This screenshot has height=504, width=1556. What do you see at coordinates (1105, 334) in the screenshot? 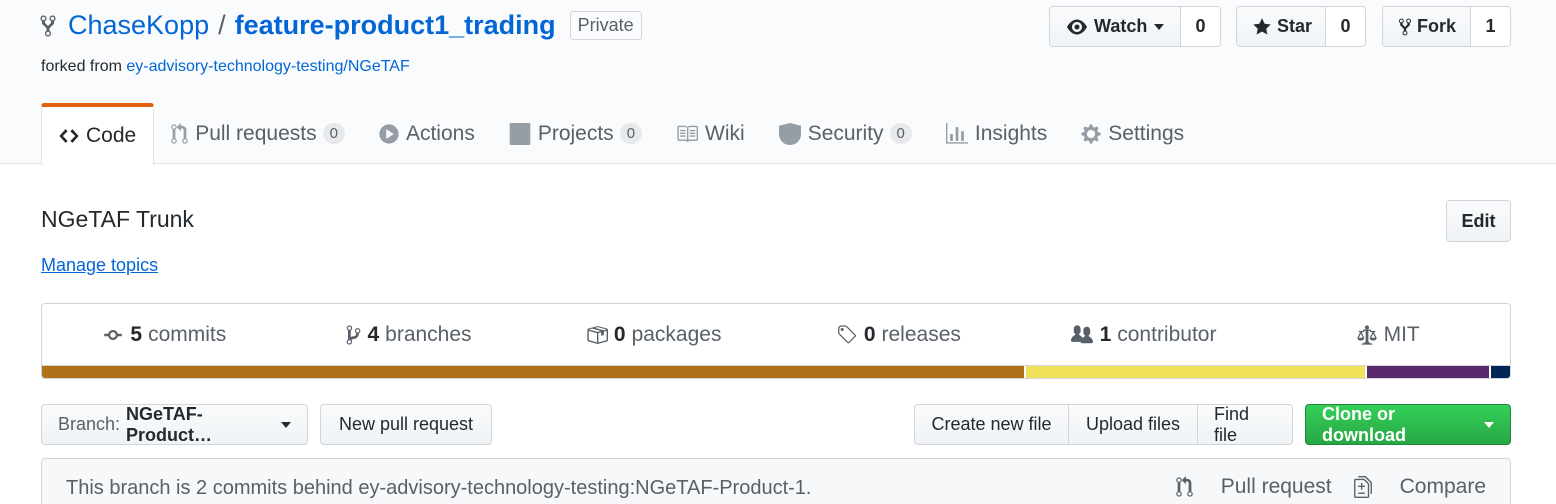
I see `contributors-count: 1` at bounding box center [1105, 334].